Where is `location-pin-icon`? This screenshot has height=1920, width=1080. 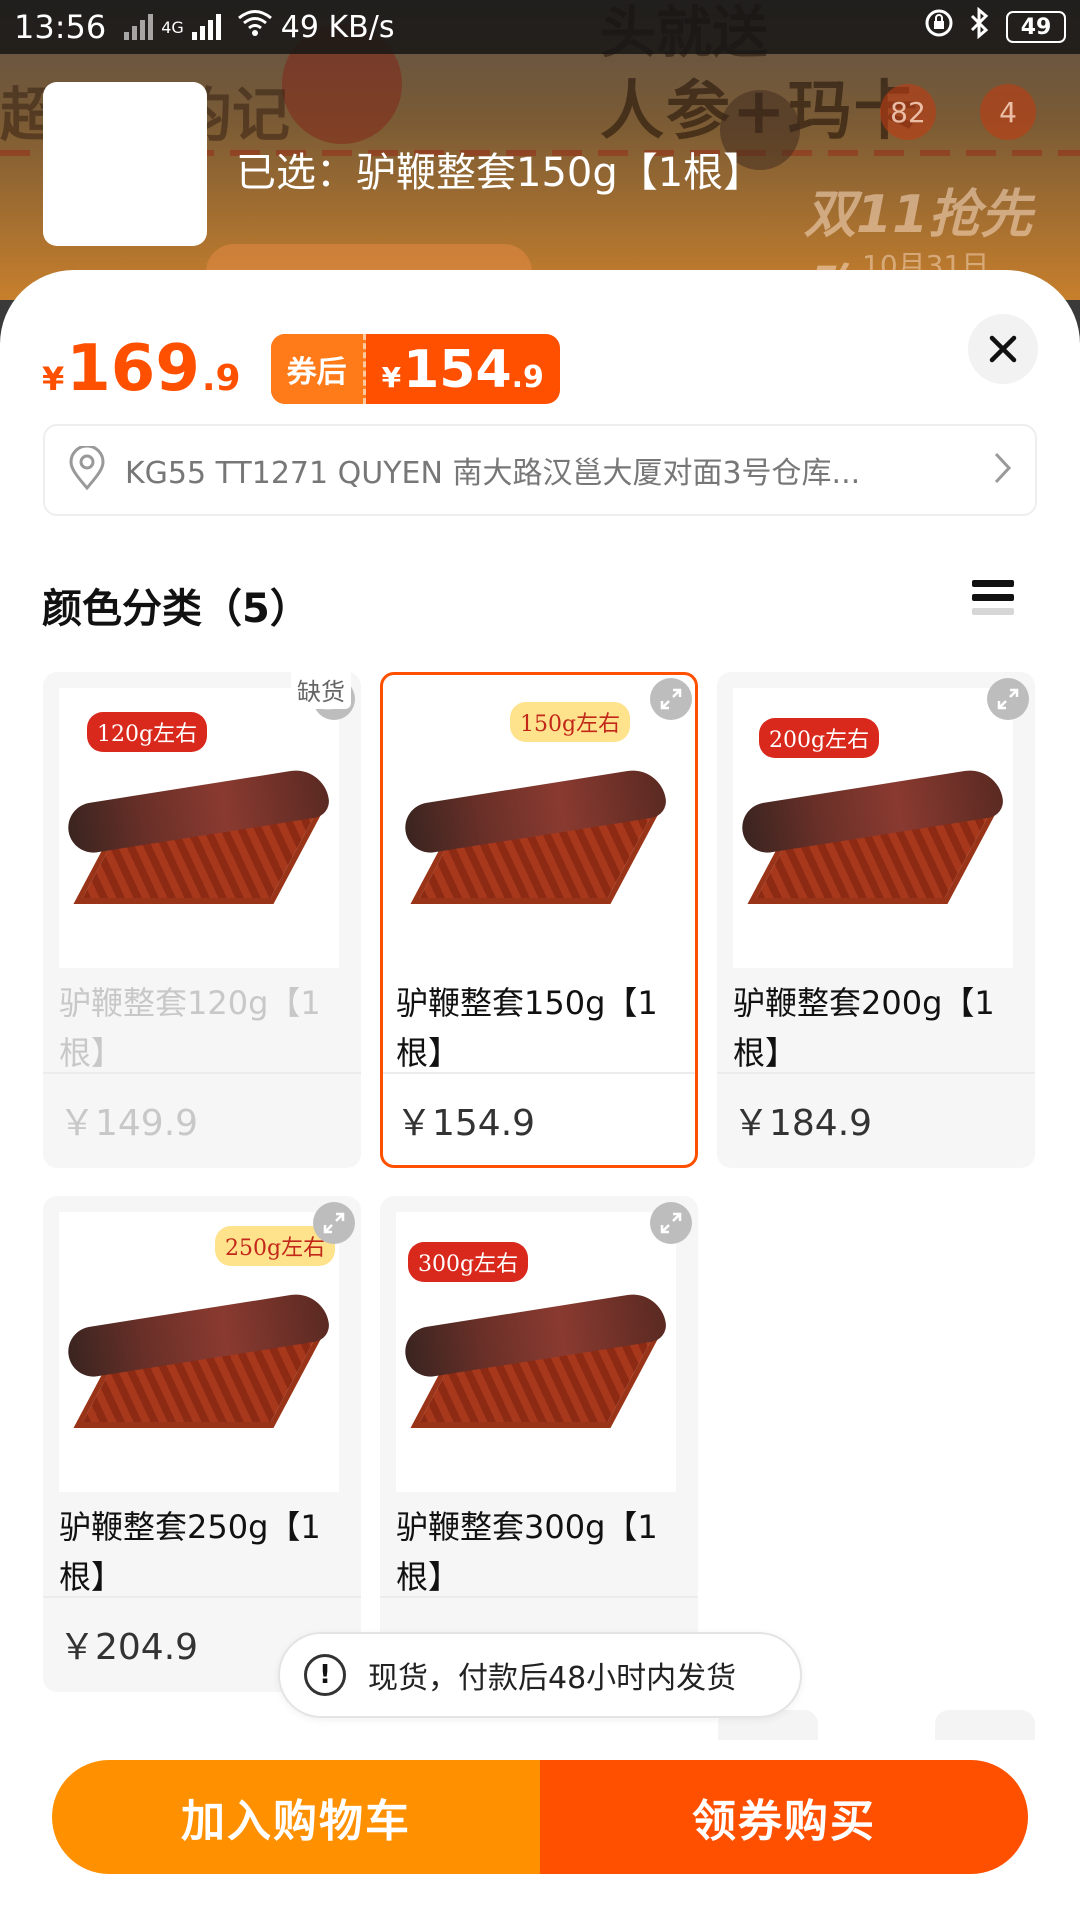
location-pin-icon is located at coordinates (87, 469).